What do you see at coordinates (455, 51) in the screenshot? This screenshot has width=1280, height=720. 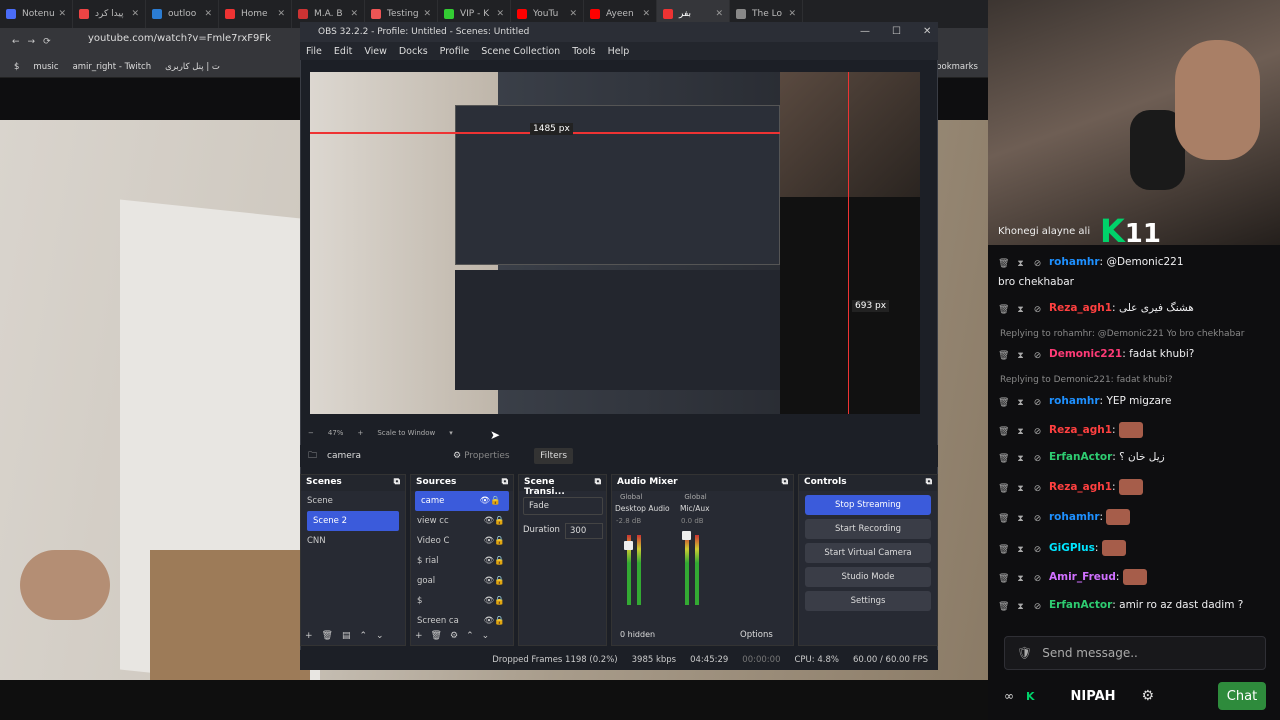 I see `obs-menu-item: Profile` at bounding box center [455, 51].